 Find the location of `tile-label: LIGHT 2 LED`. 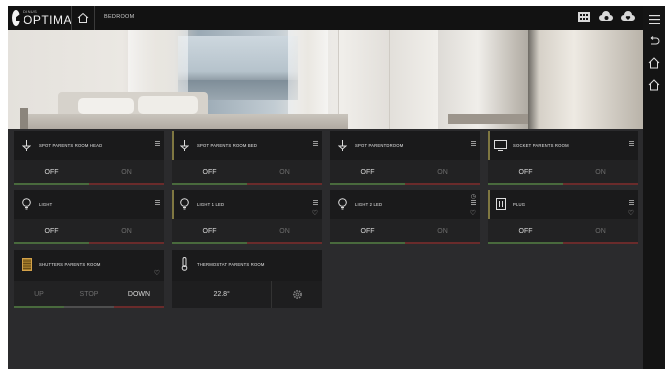

tile-label: LIGHT 2 LED is located at coordinates (369, 204).